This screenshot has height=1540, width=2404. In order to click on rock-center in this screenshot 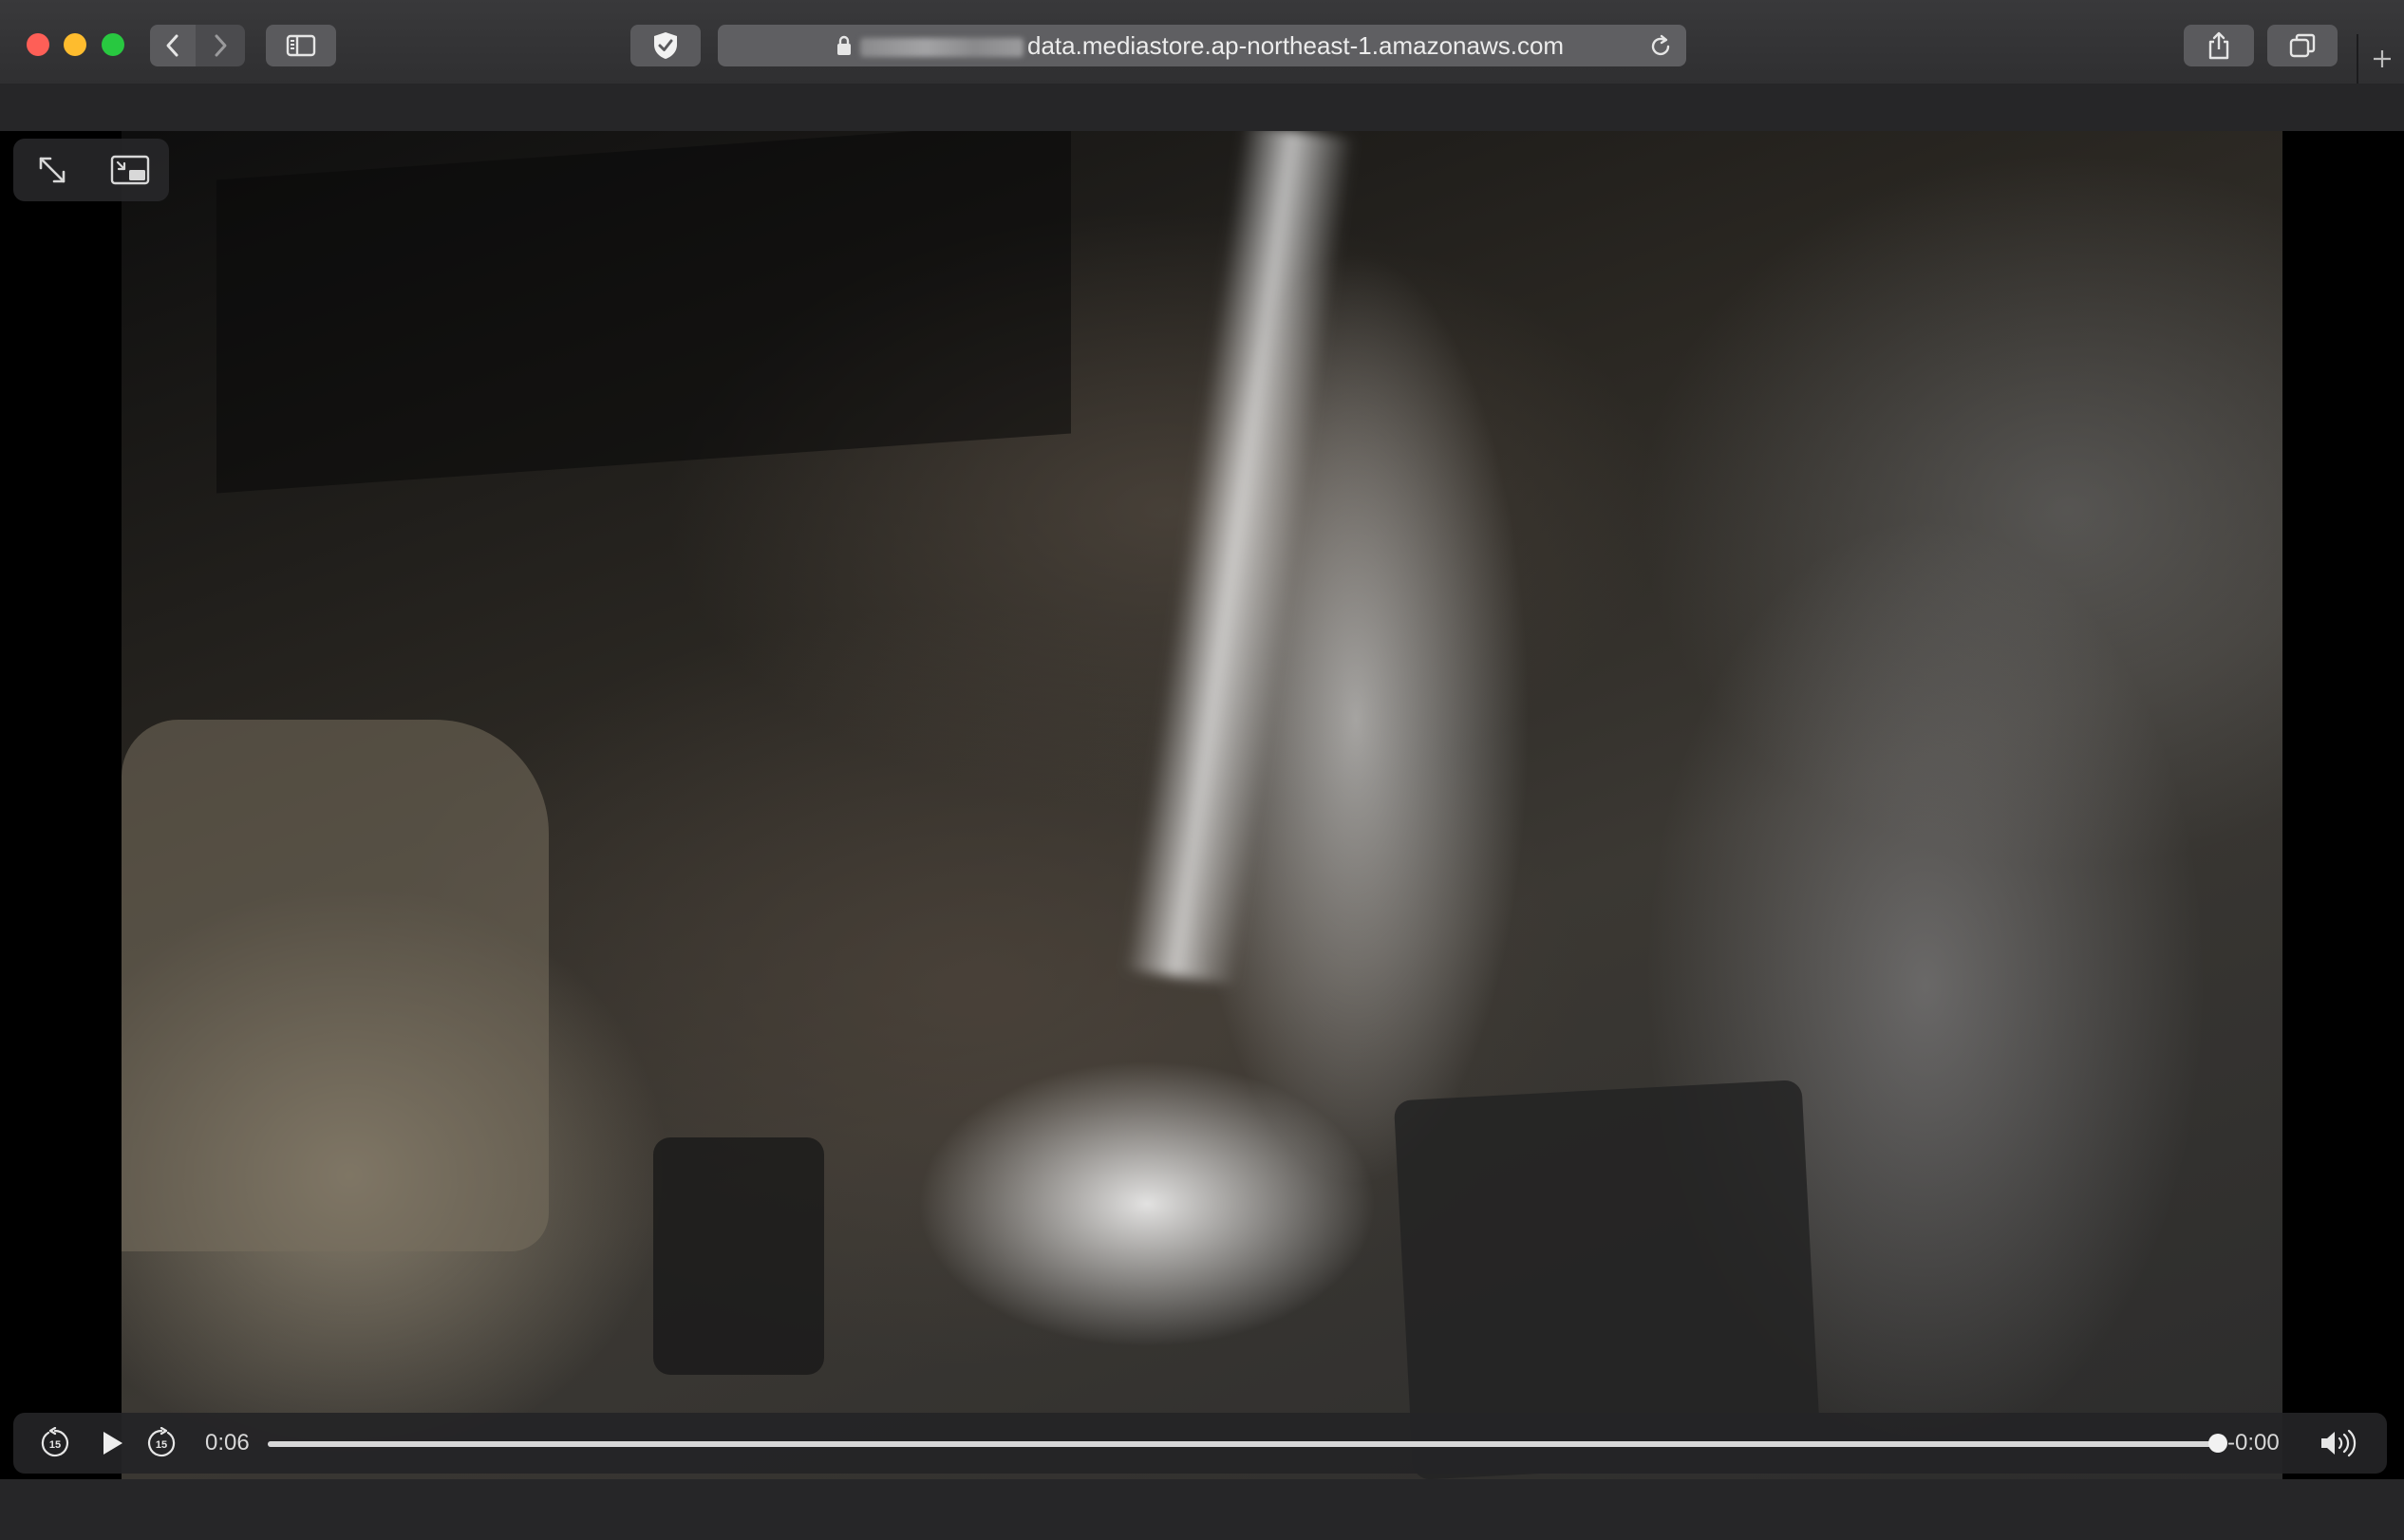, I will do `click(738, 1256)`.